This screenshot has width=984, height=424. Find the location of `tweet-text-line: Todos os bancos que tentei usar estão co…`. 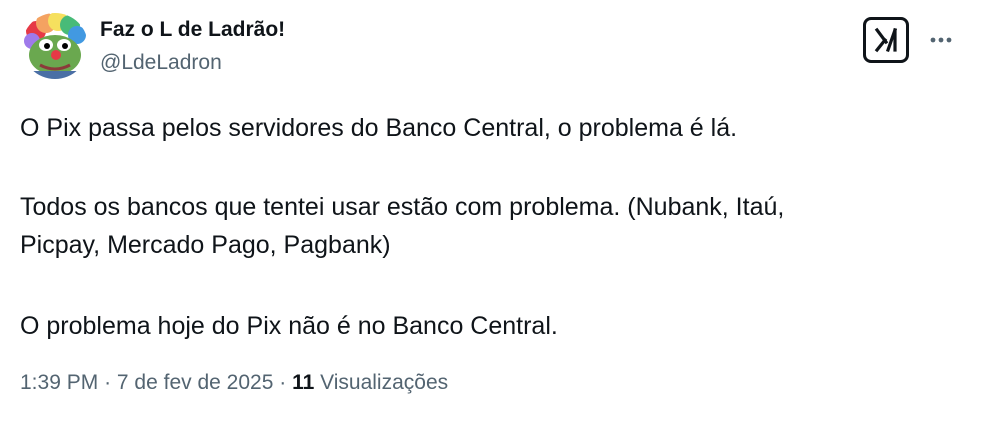

tweet-text-line: Todos os bancos que tentei usar estão co… is located at coordinates (402, 207).